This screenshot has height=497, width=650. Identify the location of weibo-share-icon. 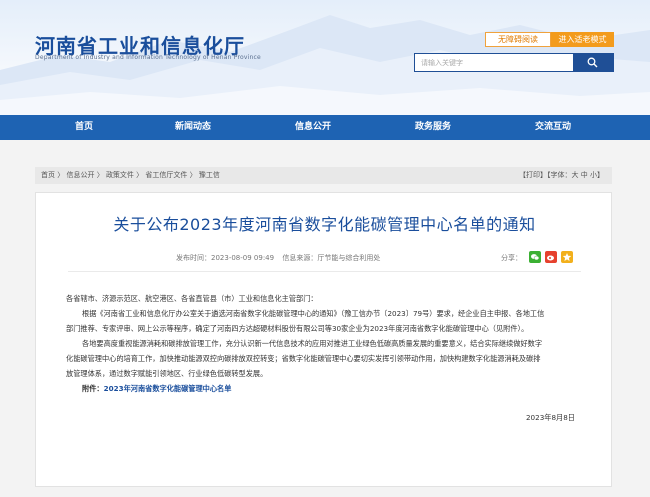
(551, 257).